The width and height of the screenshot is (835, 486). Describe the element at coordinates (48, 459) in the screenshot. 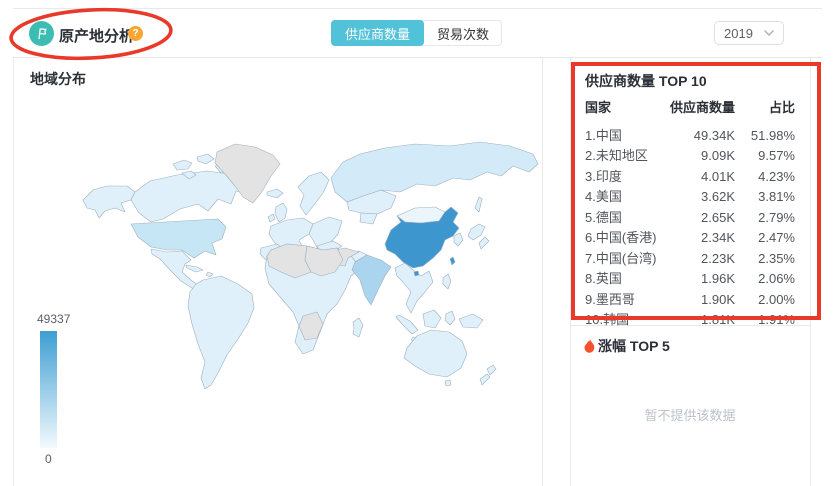

I see `legend-min-label: 0` at that location.